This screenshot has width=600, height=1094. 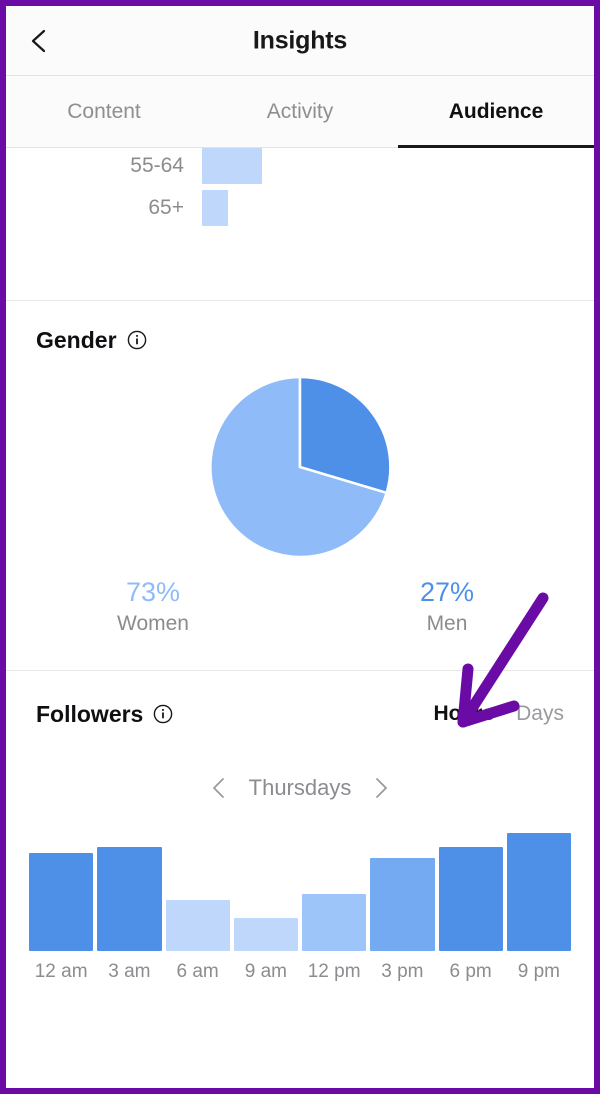 What do you see at coordinates (61, 971) in the screenshot?
I see `hours-axis-label: 12 am` at bounding box center [61, 971].